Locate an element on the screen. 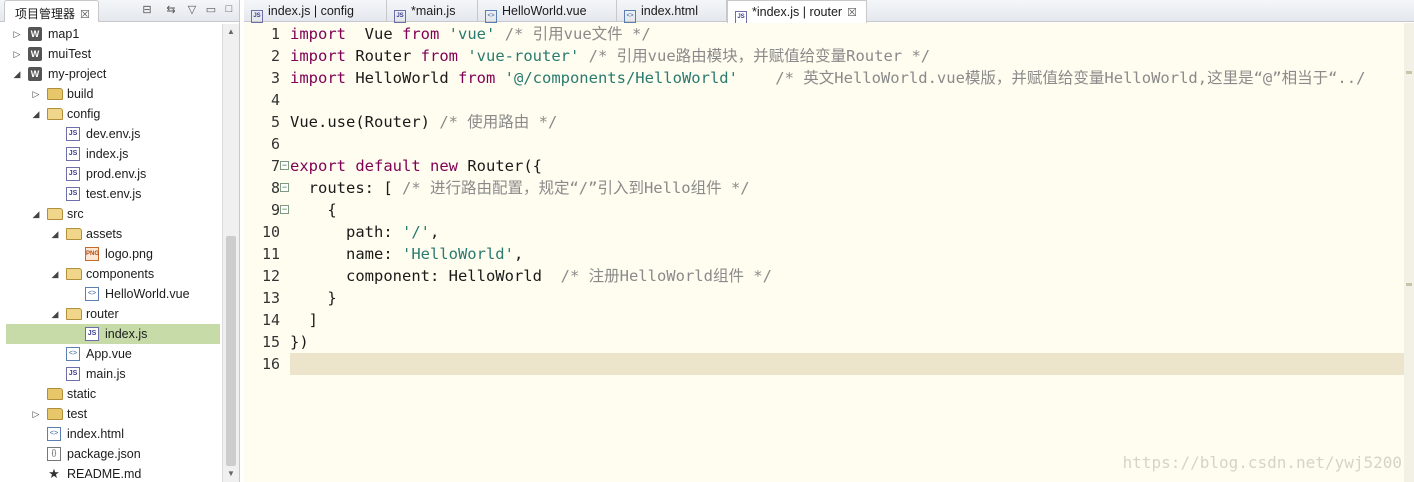 This screenshot has height=482, width=1414. tree-item-label: HelloWorld.vue is located at coordinates (147, 294).